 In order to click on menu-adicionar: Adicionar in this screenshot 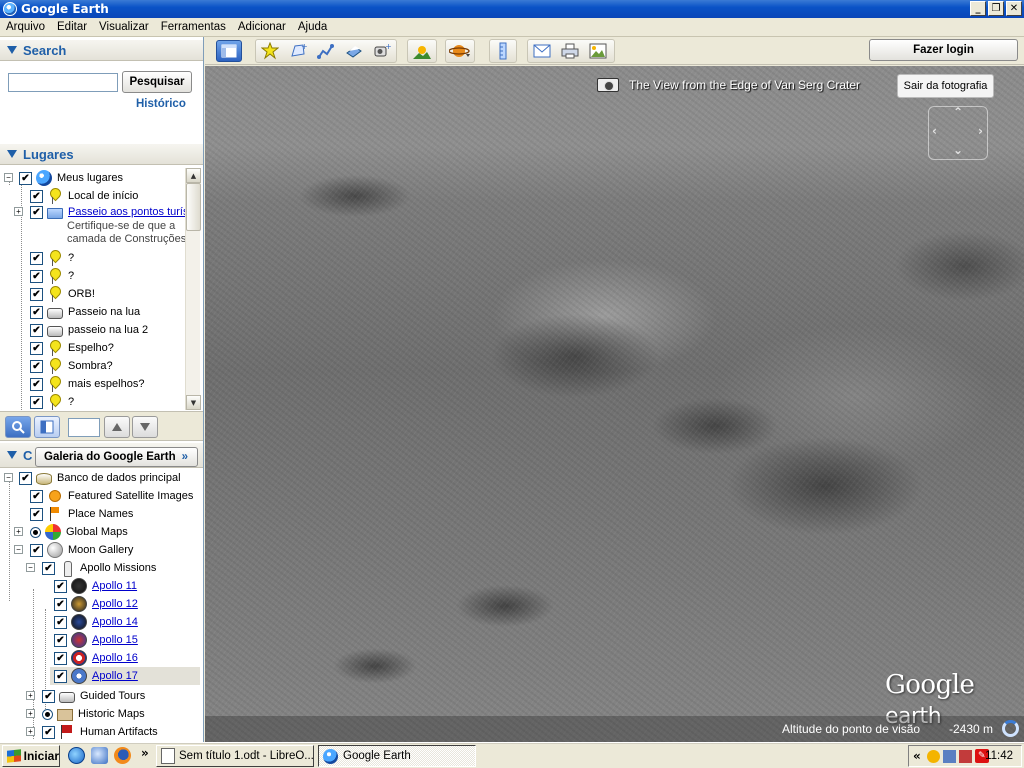, I will do `click(262, 27)`.